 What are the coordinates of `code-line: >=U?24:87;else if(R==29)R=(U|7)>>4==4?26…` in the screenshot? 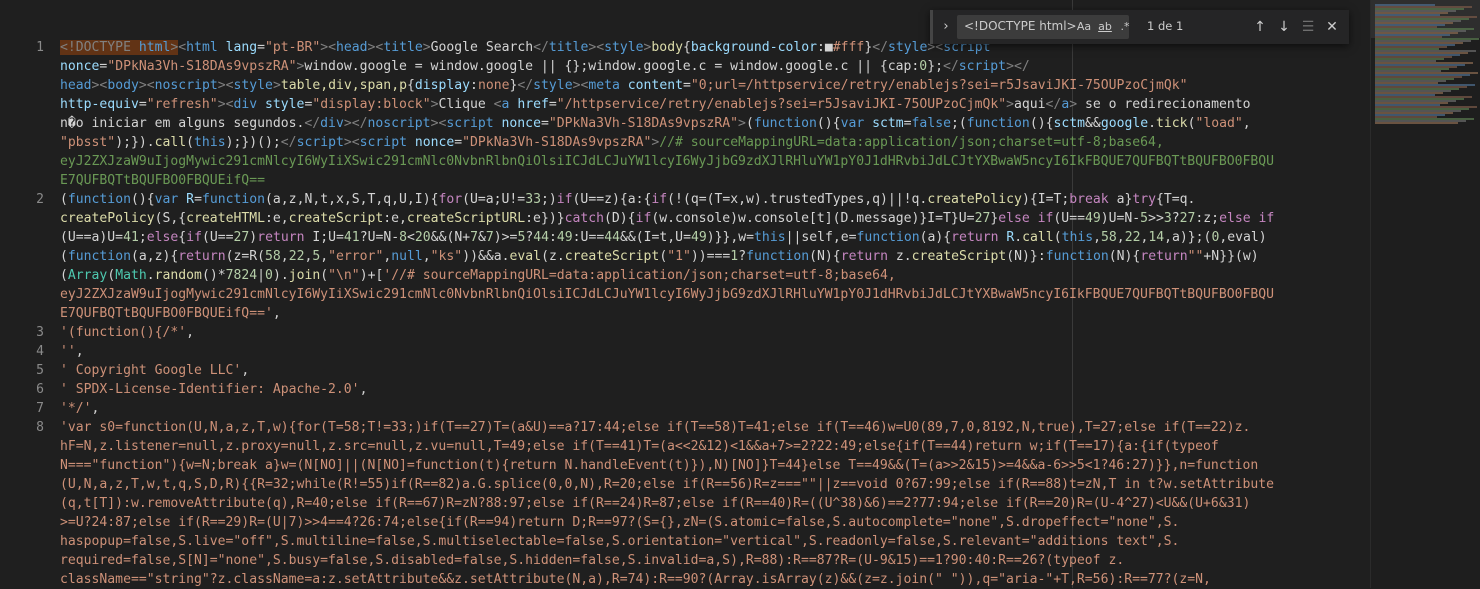 It's located at (710, 522).